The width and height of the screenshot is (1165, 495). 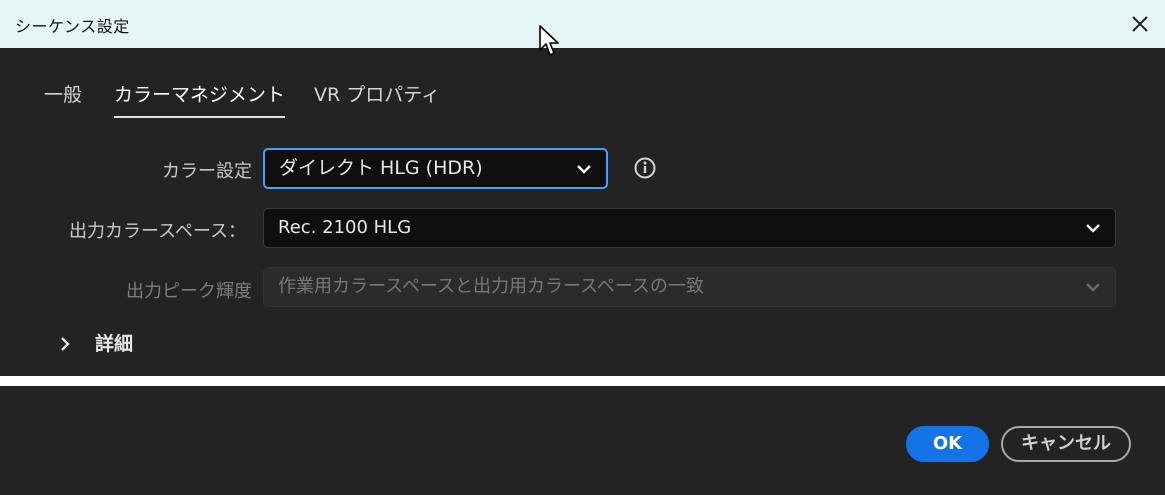 What do you see at coordinates (549, 40) in the screenshot?
I see `mouse-cursor-icon` at bounding box center [549, 40].